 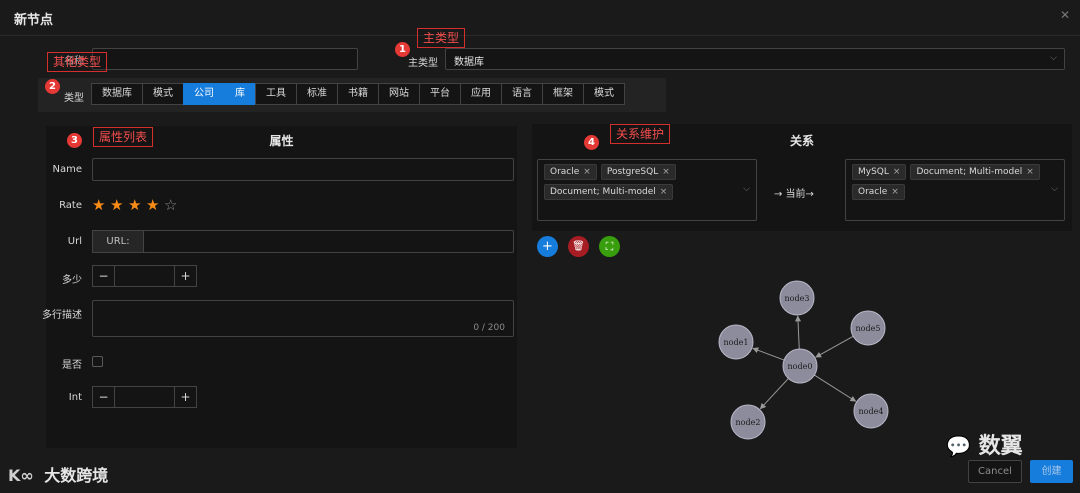 I want to click on type-tab: 框架, so click(x=563, y=94).